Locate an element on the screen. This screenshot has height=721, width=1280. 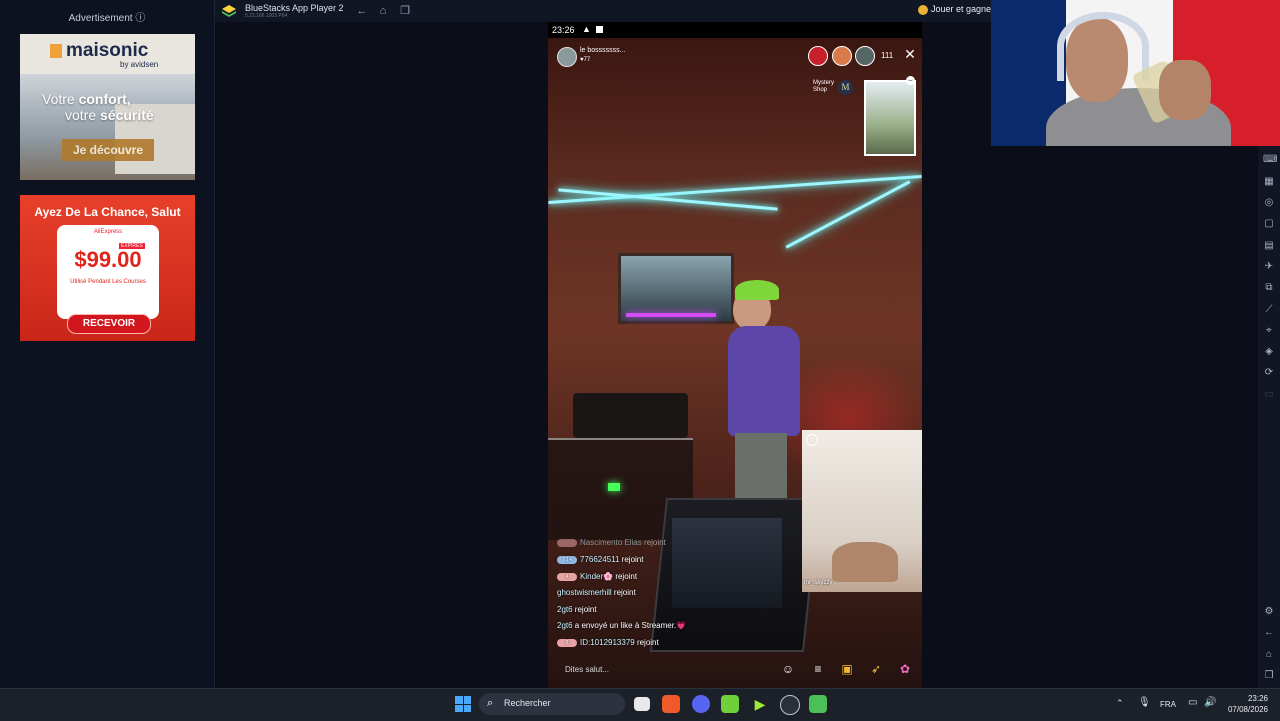
play-app-icon: ▶ is located at coordinates (760, 704).